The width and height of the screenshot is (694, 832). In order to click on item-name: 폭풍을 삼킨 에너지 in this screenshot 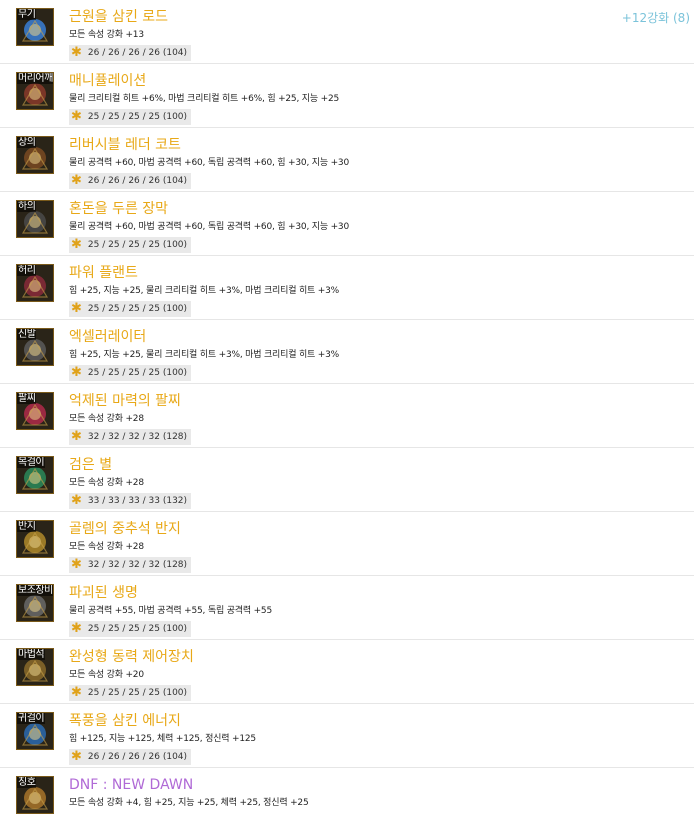, I will do `click(125, 721)`.